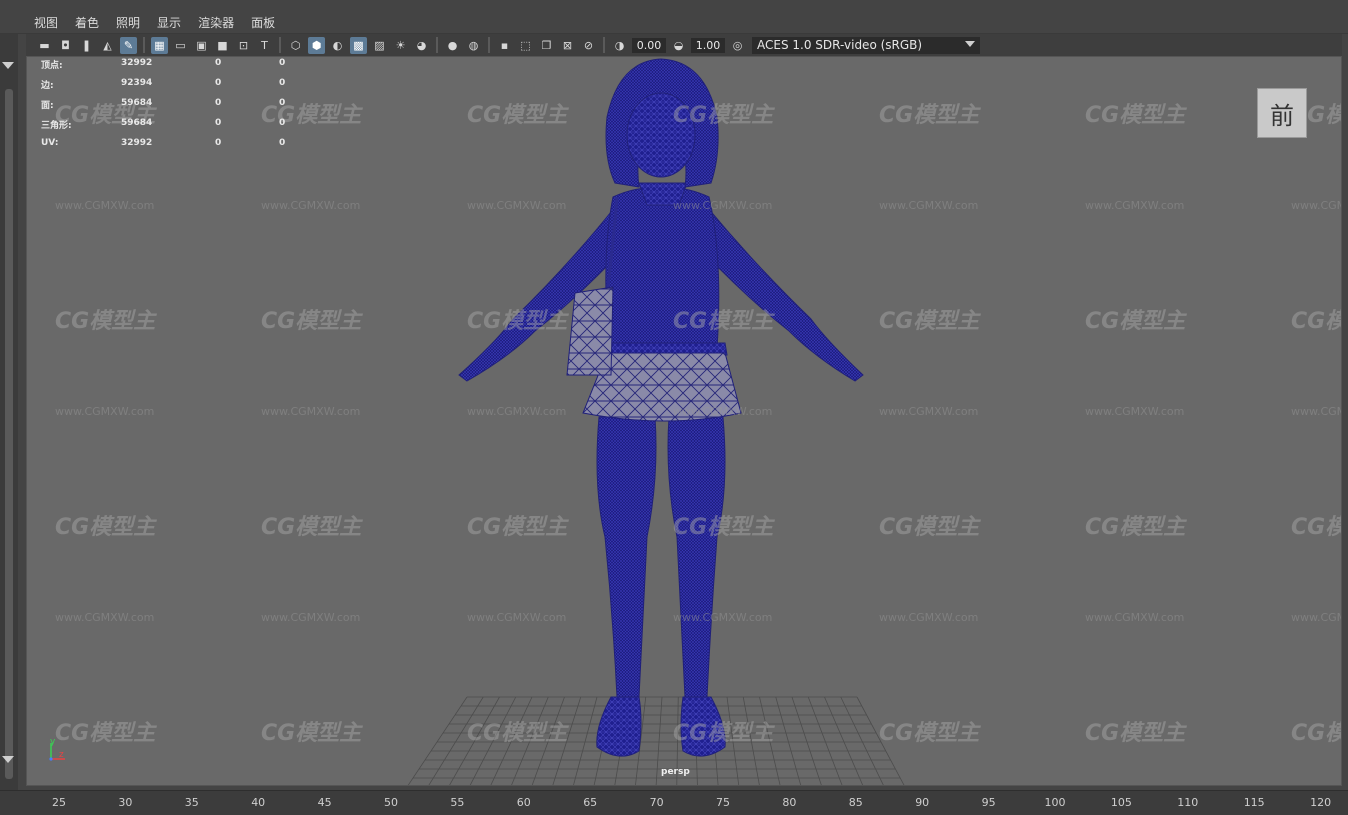  I want to click on anti-aliasing-icon: ▪, so click(504, 45).